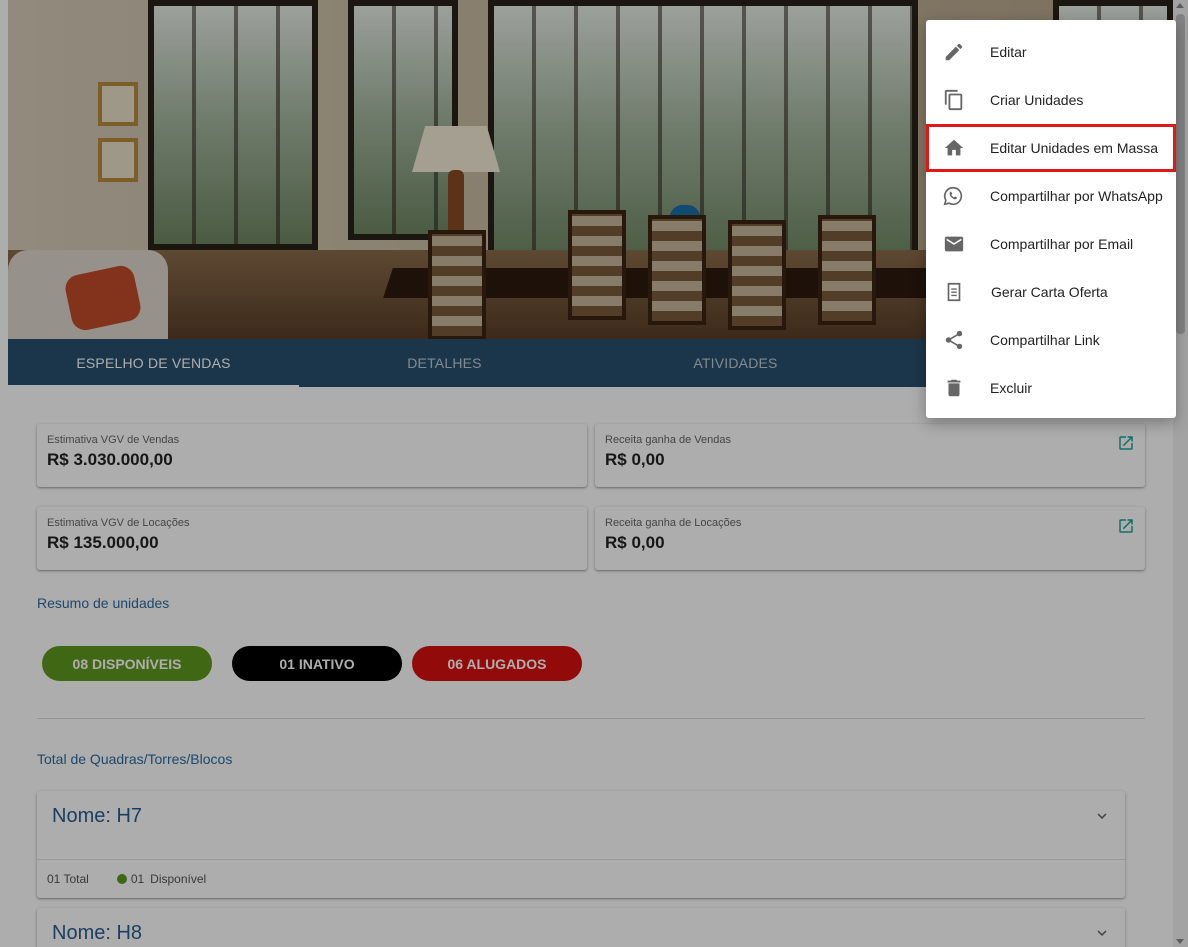  I want to click on menu-item-label: Gerar Carta Oferta, so click(1049, 292).